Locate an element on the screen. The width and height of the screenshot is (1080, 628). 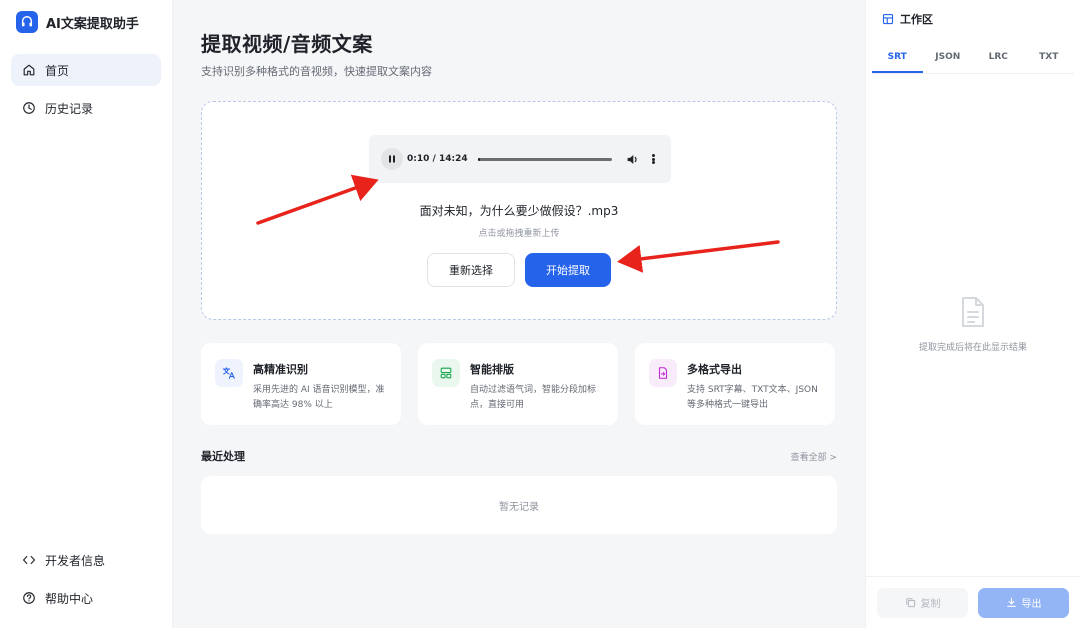
sidebar-nav: 首页 历史记录 is located at coordinates (86, 84).